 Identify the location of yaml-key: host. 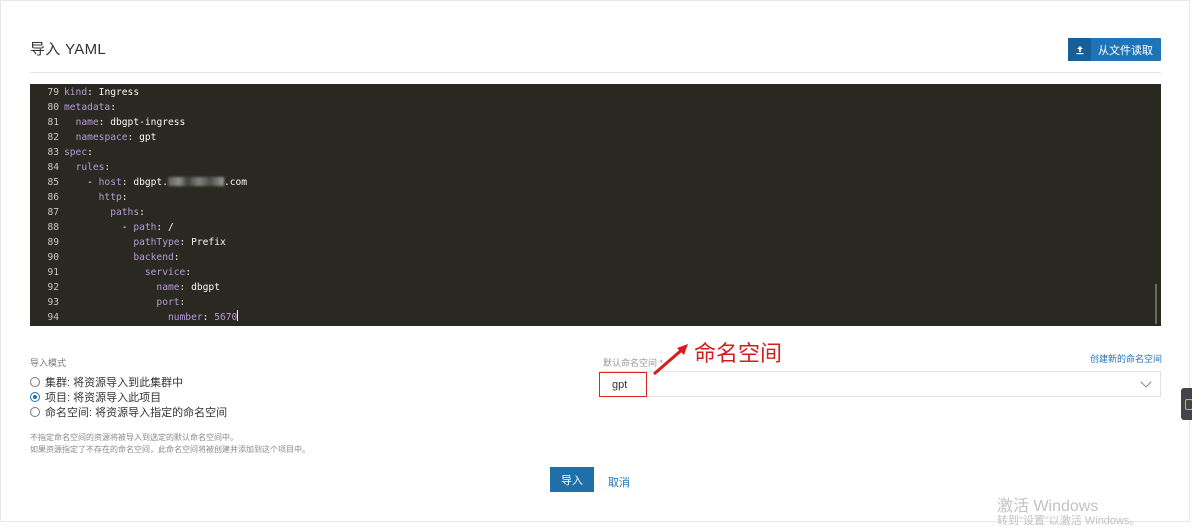
(110, 182).